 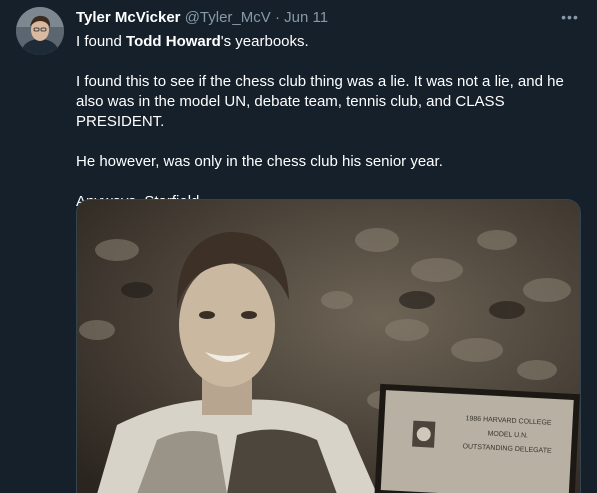 I want to click on tweet-header: Tyler McVicker @Tyler_McV · Jun 11, so click(x=316, y=18).